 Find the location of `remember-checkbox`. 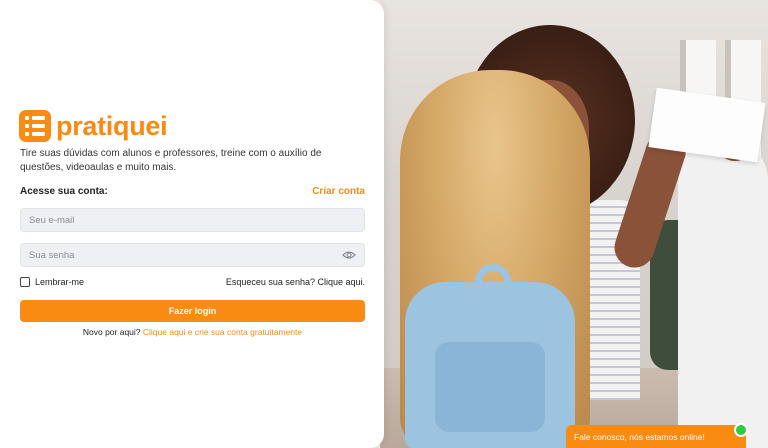

remember-checkbox is located at coordinates (25, 282).